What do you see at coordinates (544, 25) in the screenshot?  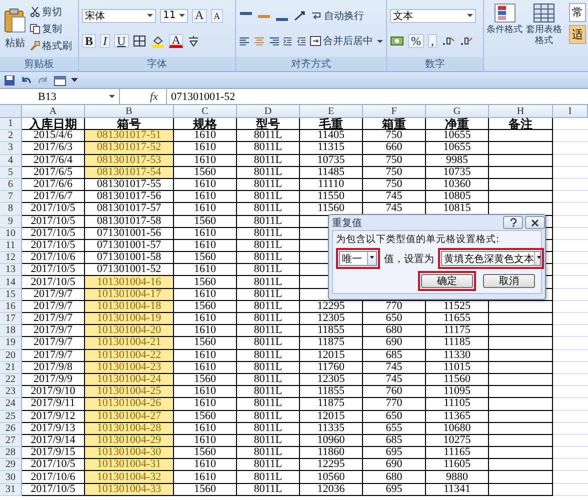 I see `format-as-table-button: 套用表格格式` at bounding box center [544, 25].